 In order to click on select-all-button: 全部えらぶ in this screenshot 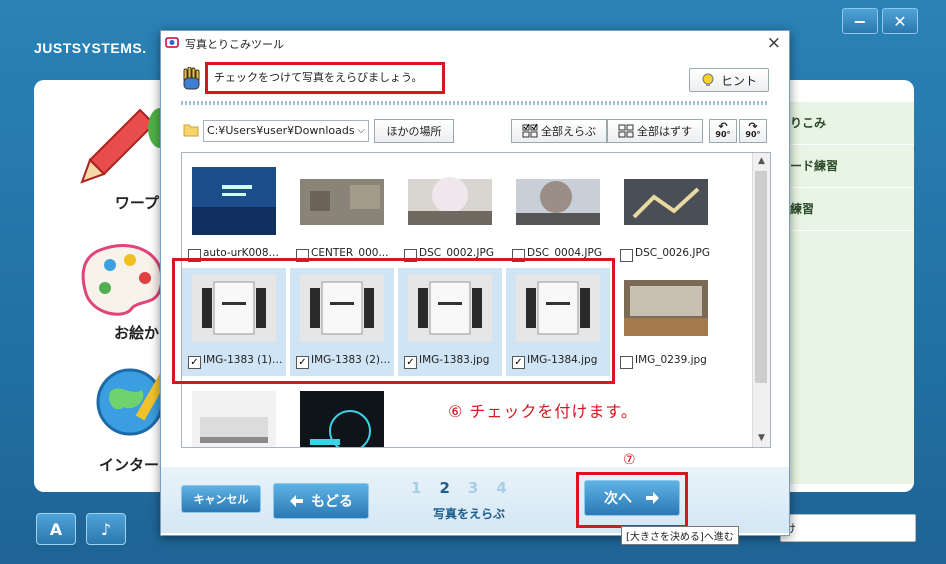, I will do `click(559, 131)`.